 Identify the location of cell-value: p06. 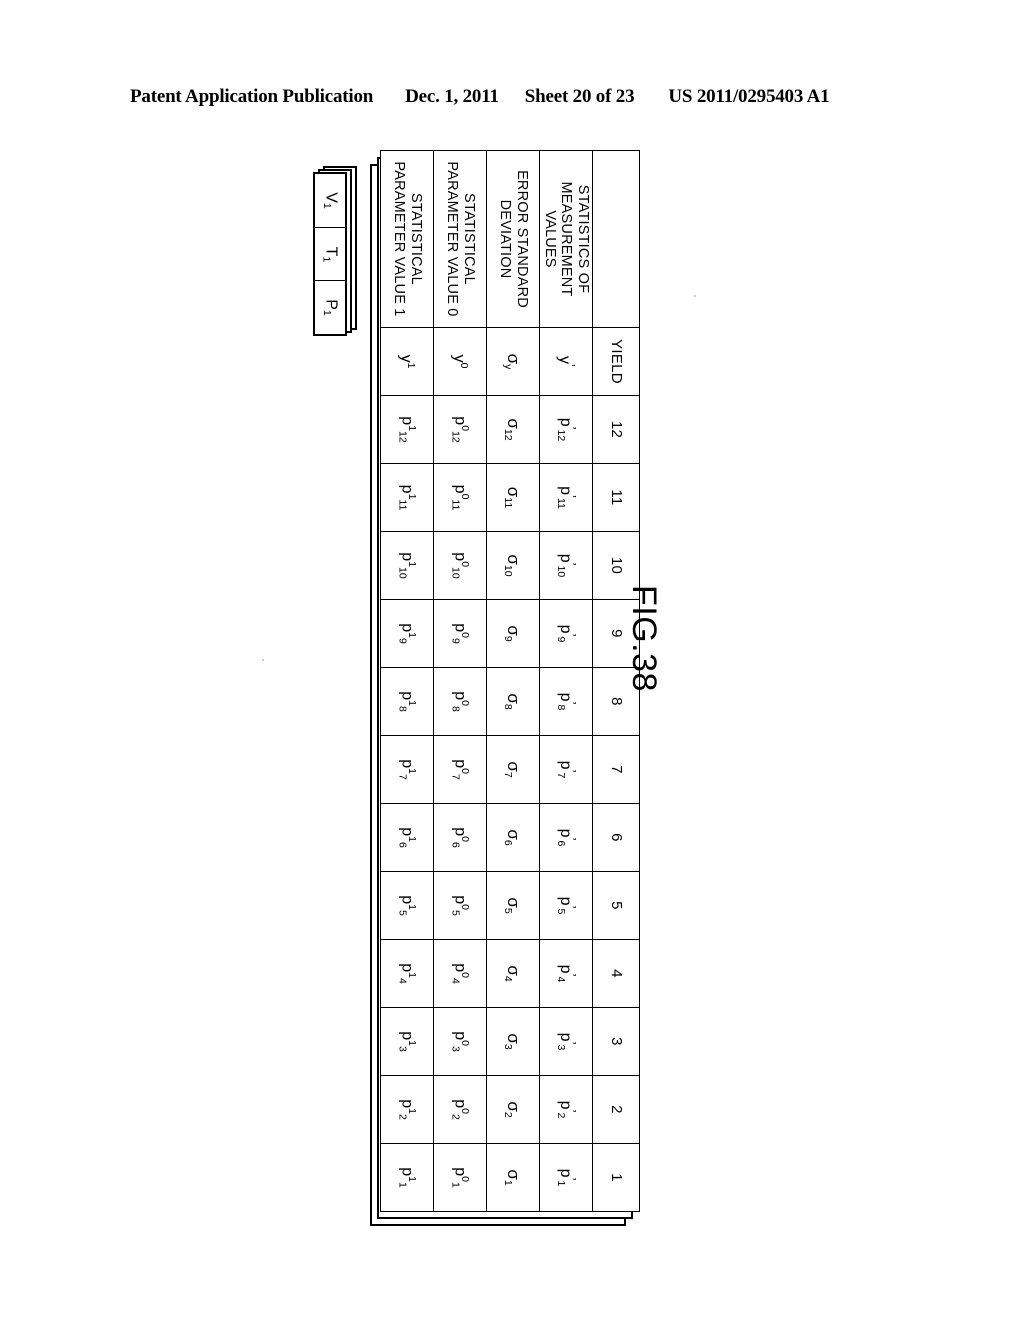
(460, 837).